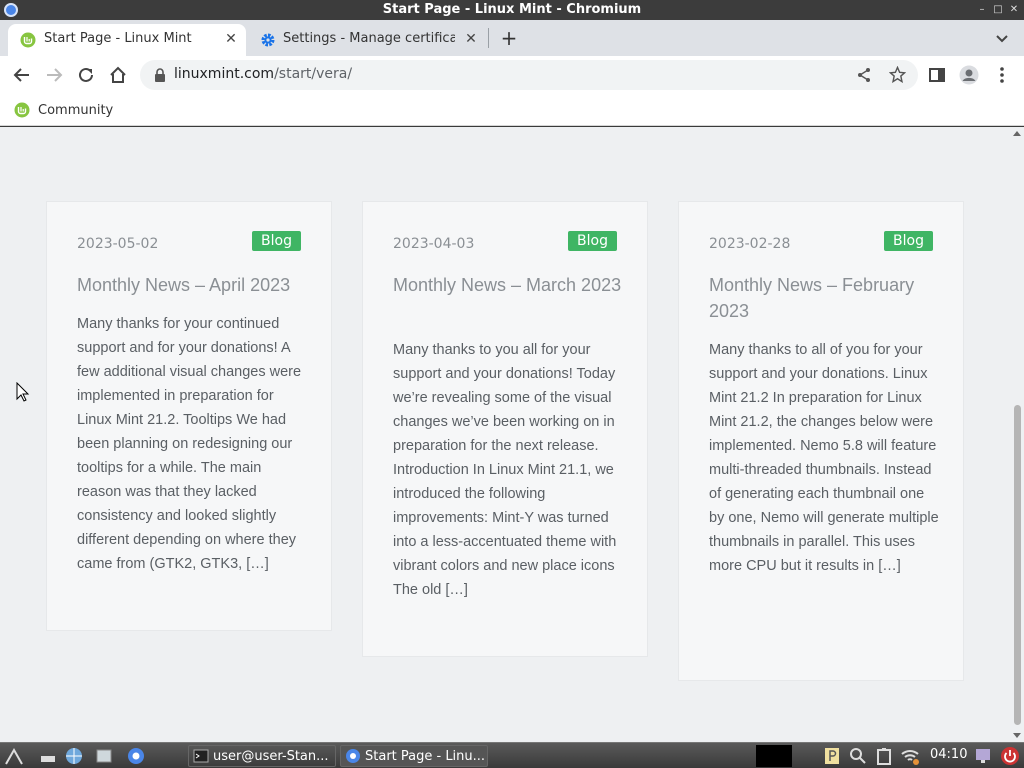 The image size is (1024, 768). Describe the element at coordinates (201, 756) in the screenshot. I see `terminal-icon` at that location.